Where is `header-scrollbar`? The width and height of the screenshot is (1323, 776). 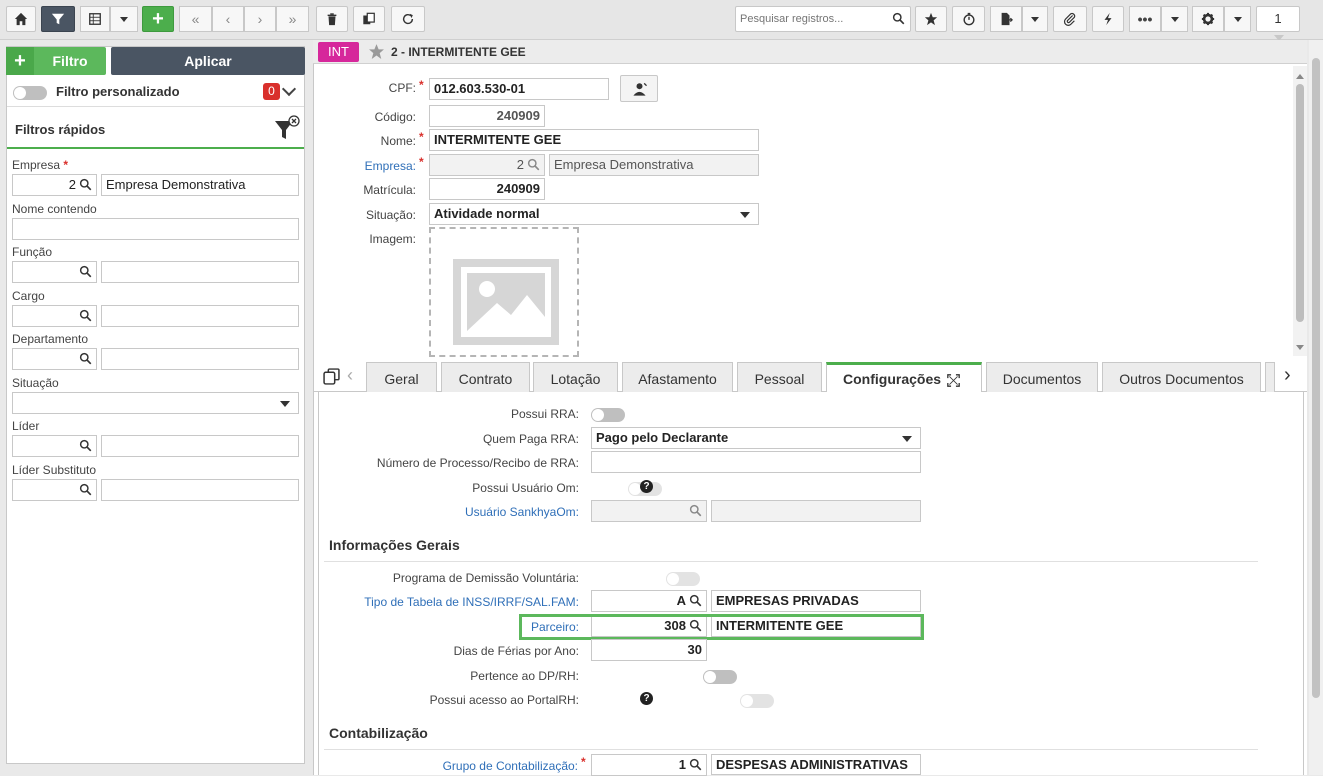
header-scrollbar is located at coordinates (1300, 211).